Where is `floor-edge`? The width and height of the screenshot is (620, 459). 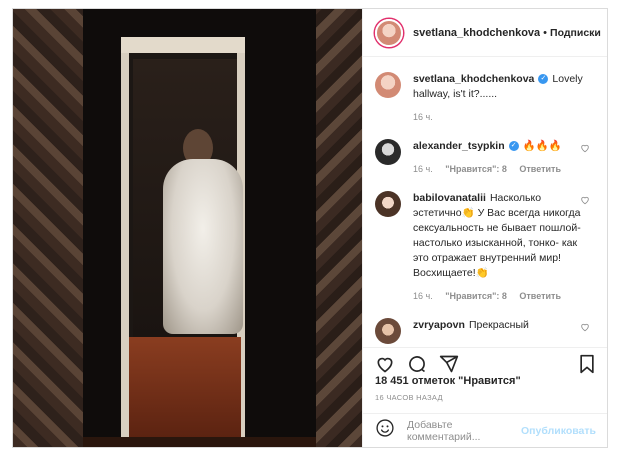 floor-edge is located at coordinates (199, 442).